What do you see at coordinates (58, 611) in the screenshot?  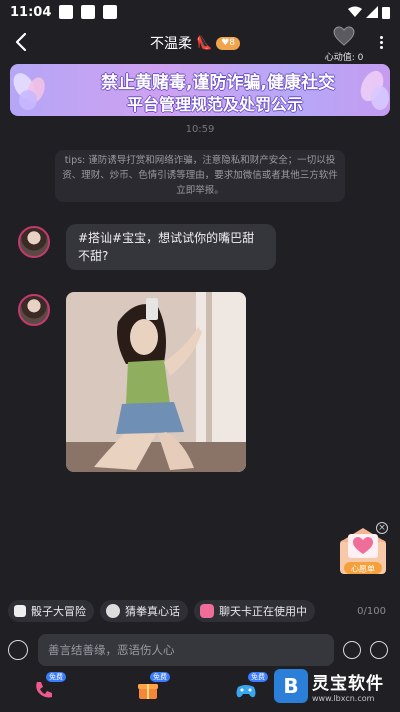 I see `chip-label: 骰子大冒险` at bounding box center [58, 611].